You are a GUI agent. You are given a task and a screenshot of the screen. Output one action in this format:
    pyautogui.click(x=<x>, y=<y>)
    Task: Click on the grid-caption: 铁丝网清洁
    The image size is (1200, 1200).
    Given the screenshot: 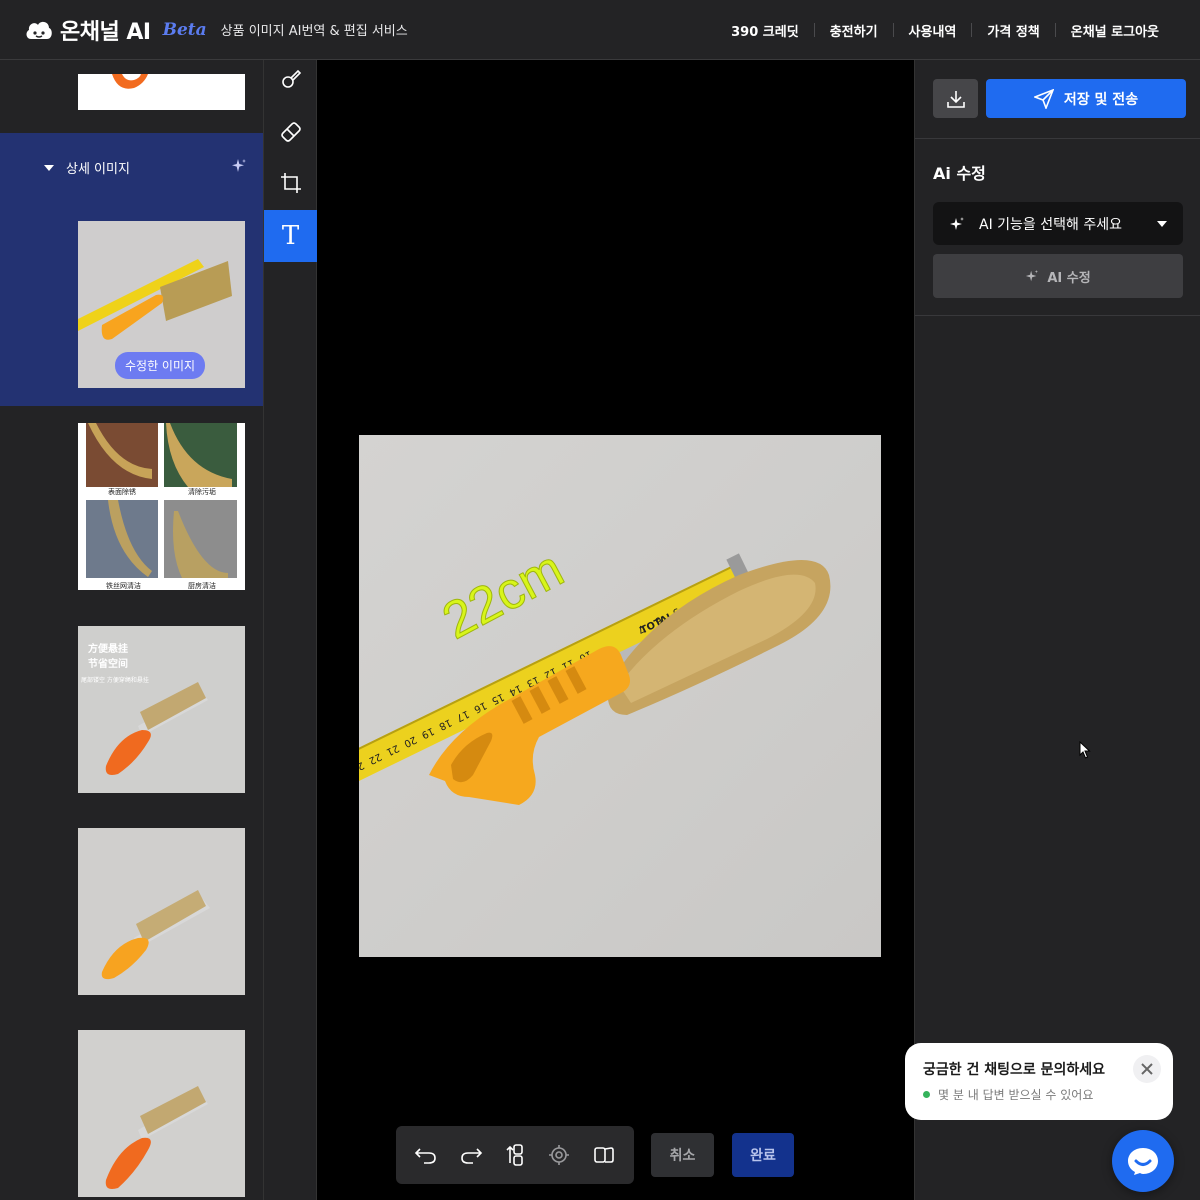 What is the action you would take?
    pyautogui.click(x=123, y=586)
    